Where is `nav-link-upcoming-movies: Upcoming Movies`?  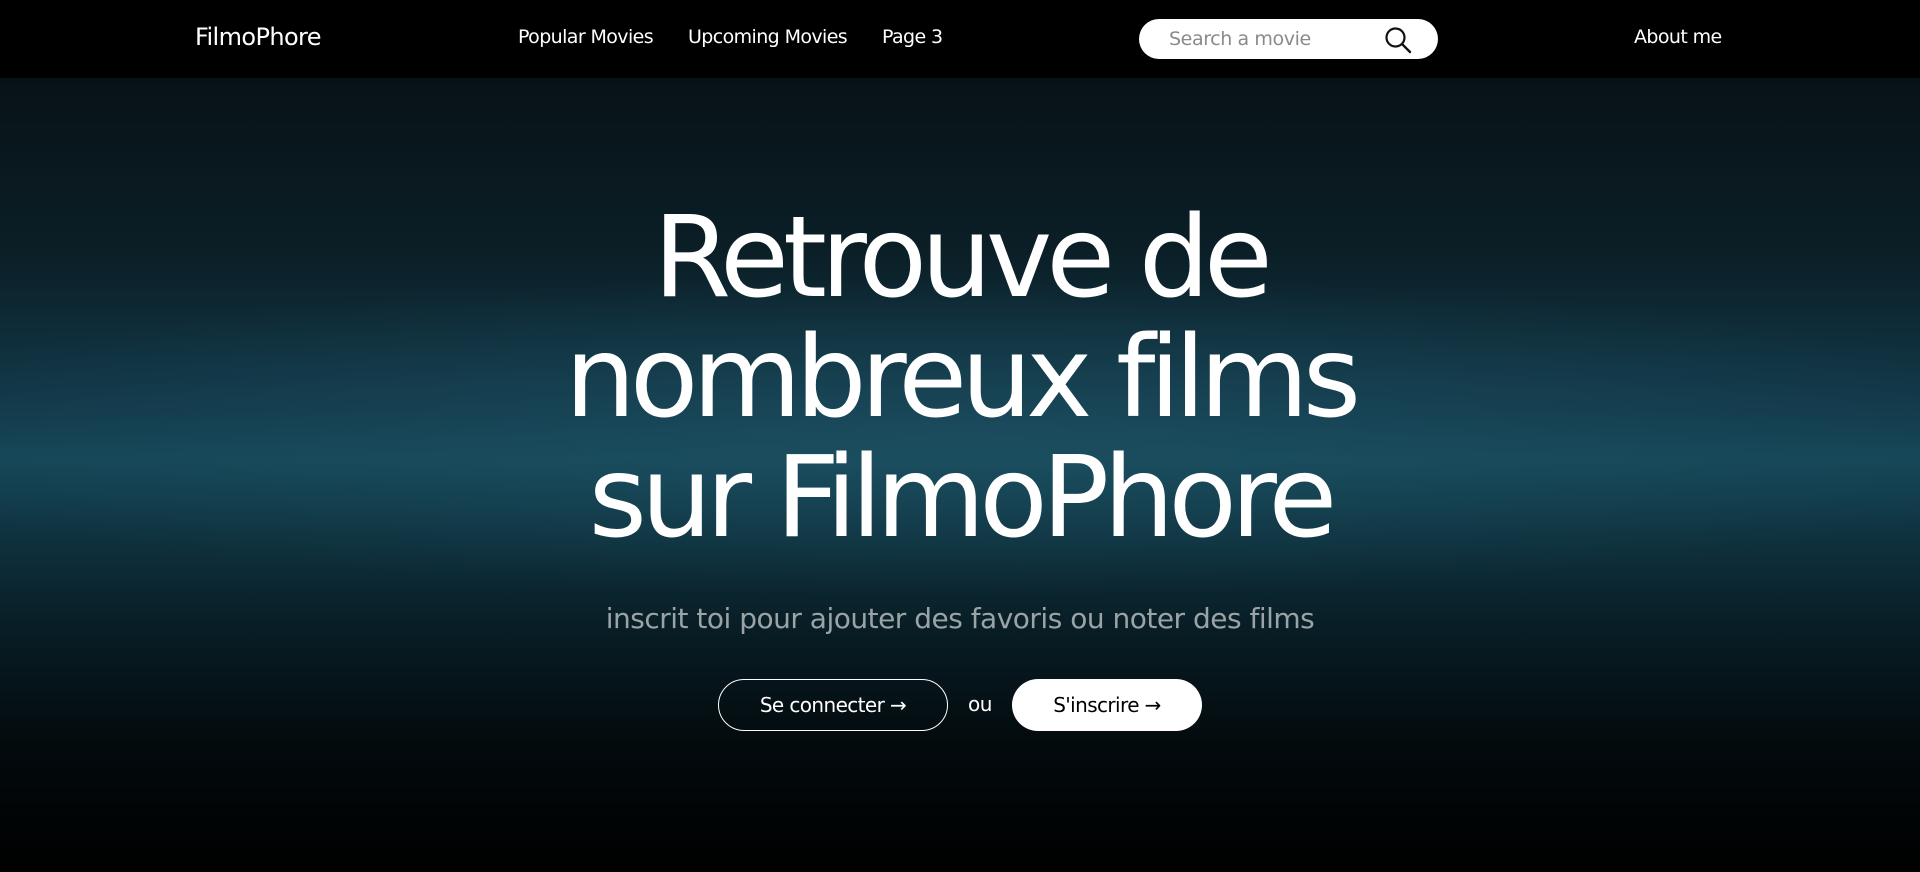 nav-link-upcoming-movies: Upcoming Movies is located at coordinates (768, 37).